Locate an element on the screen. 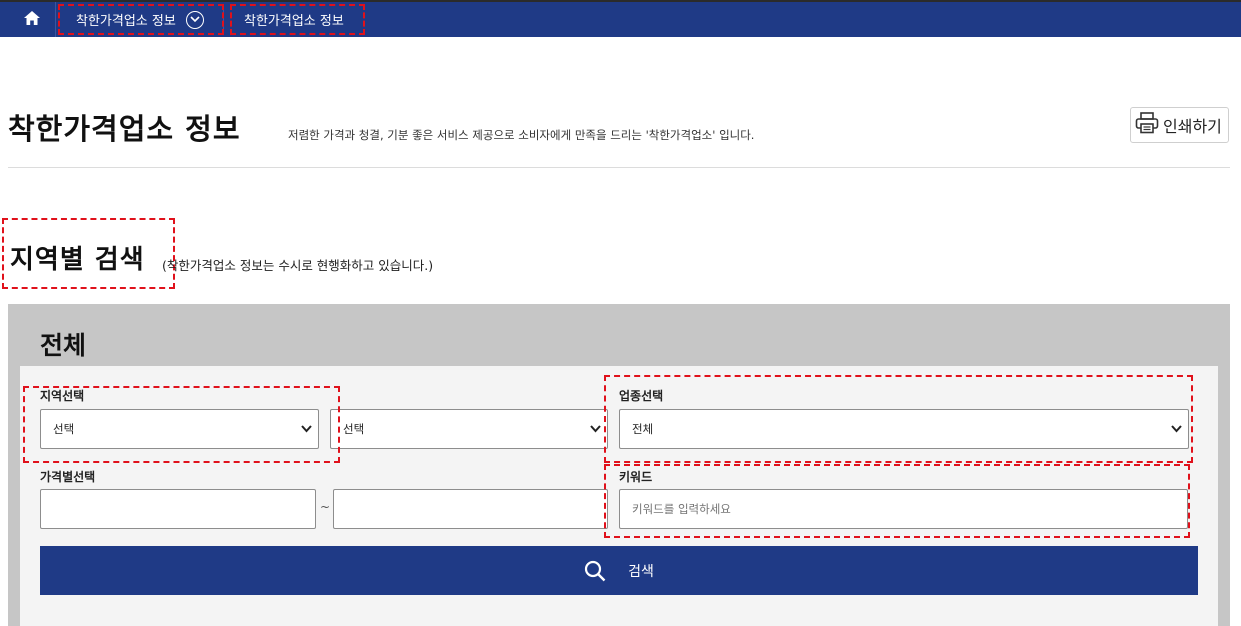 The image size is (1241, 626). section-note: (착한가격업소 정보는 수시로 현행화하고 있습니다.) is located at coordinates (298, 265).